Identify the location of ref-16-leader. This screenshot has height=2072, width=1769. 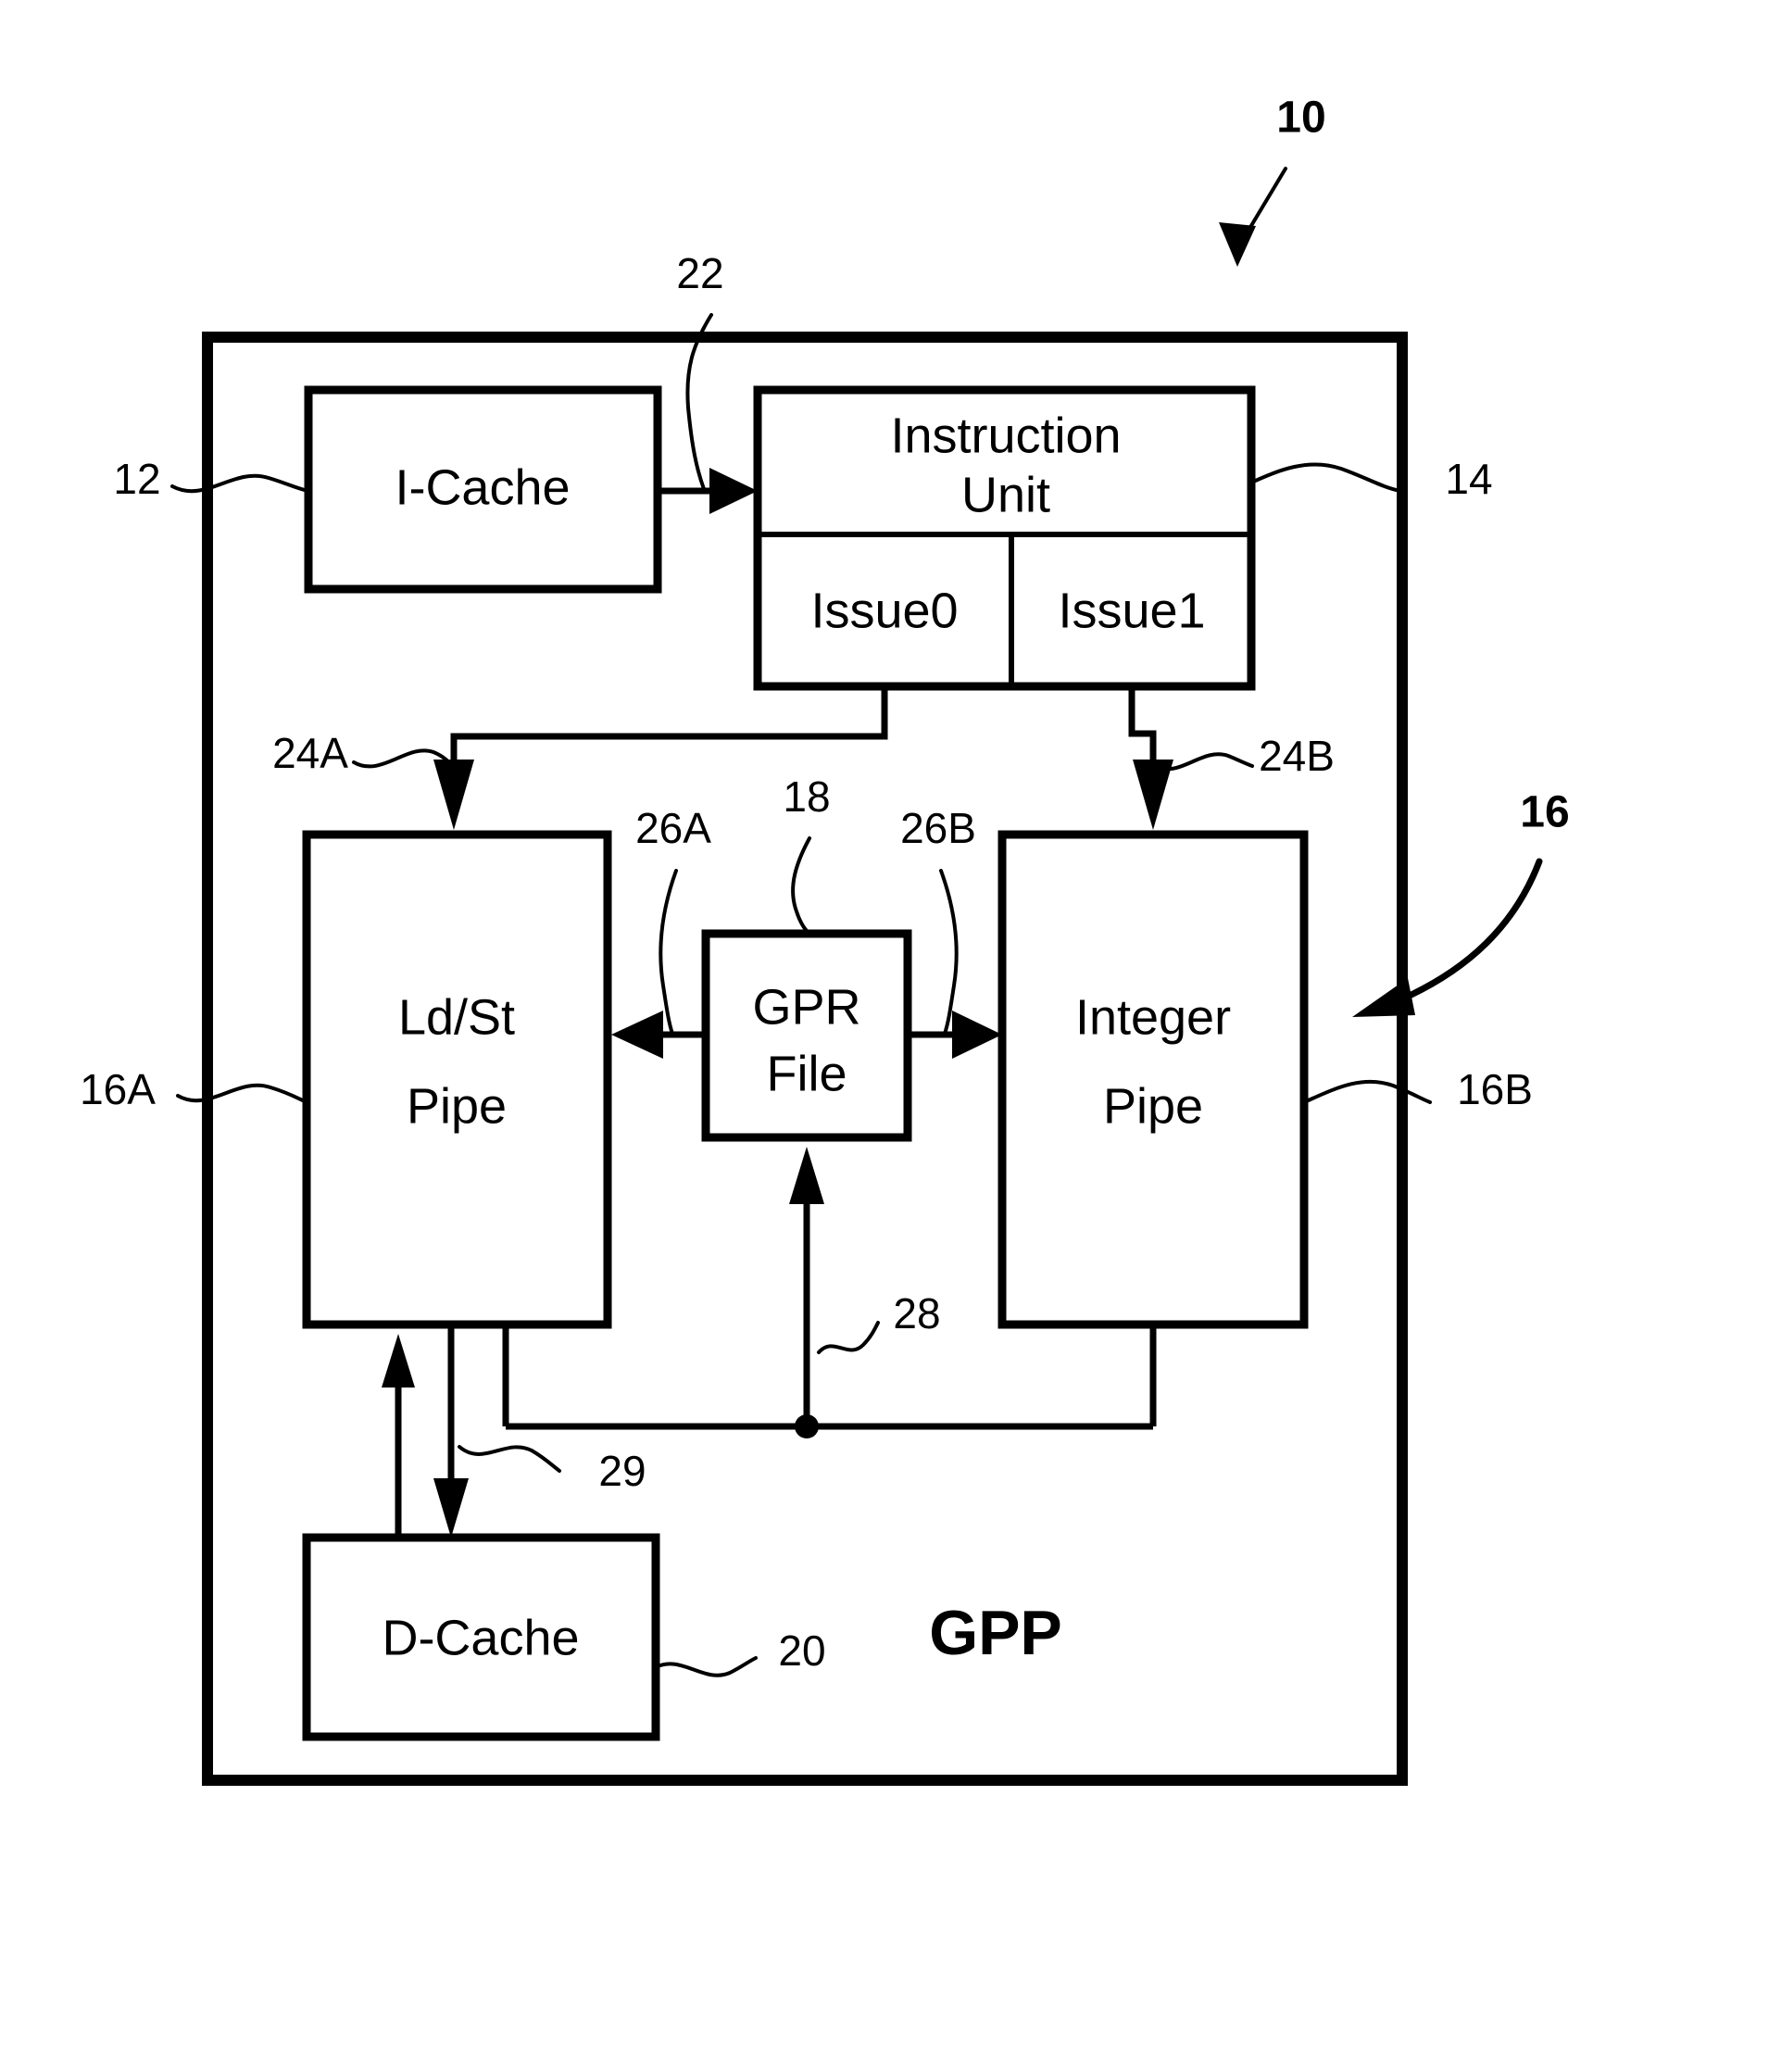
(1467, 932).